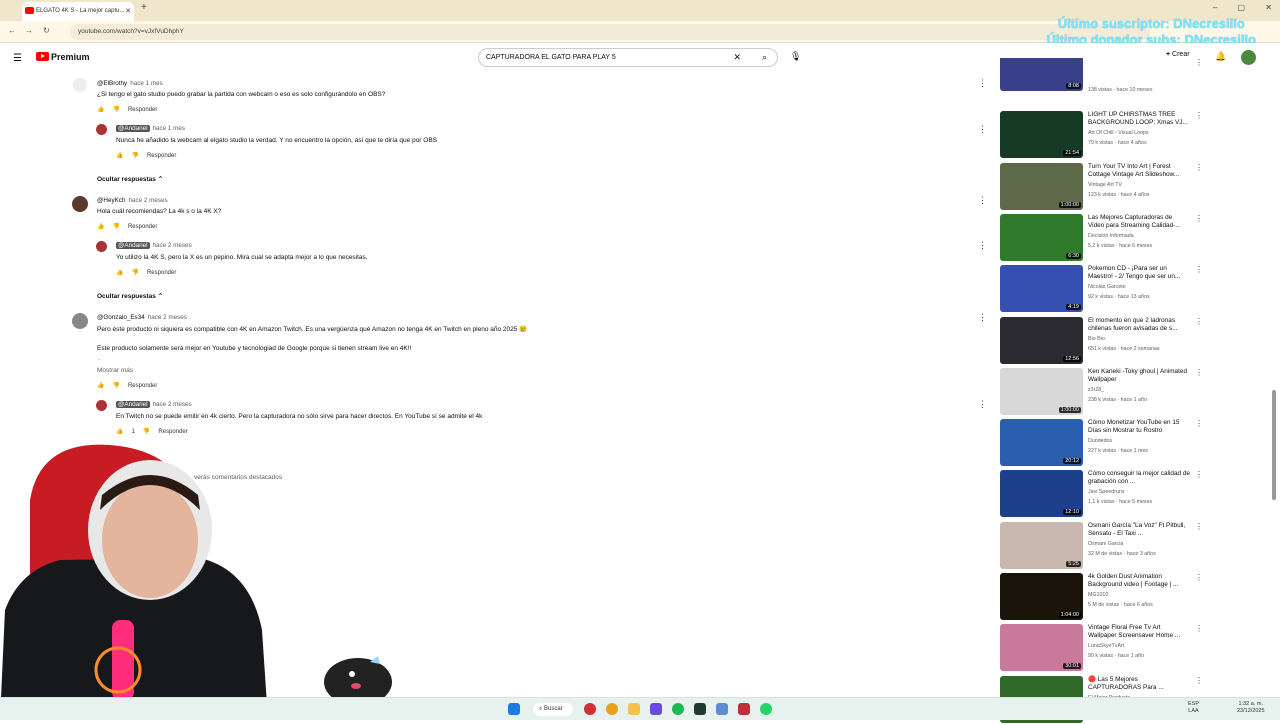  Describe the element at coordinates (29, 30) in the screenshot. I see `forward-icon: →` at that location.